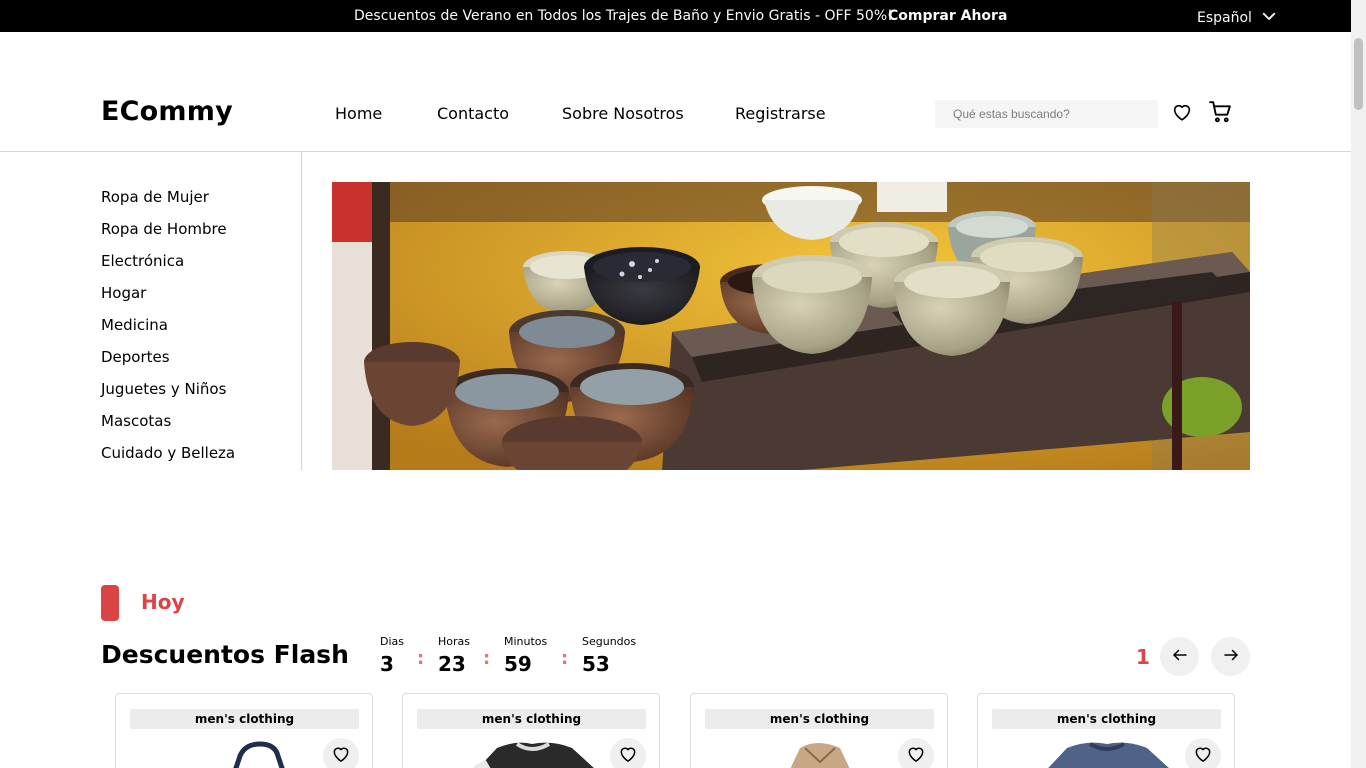  I want to click on language-label: Español, so click(1224, 18).